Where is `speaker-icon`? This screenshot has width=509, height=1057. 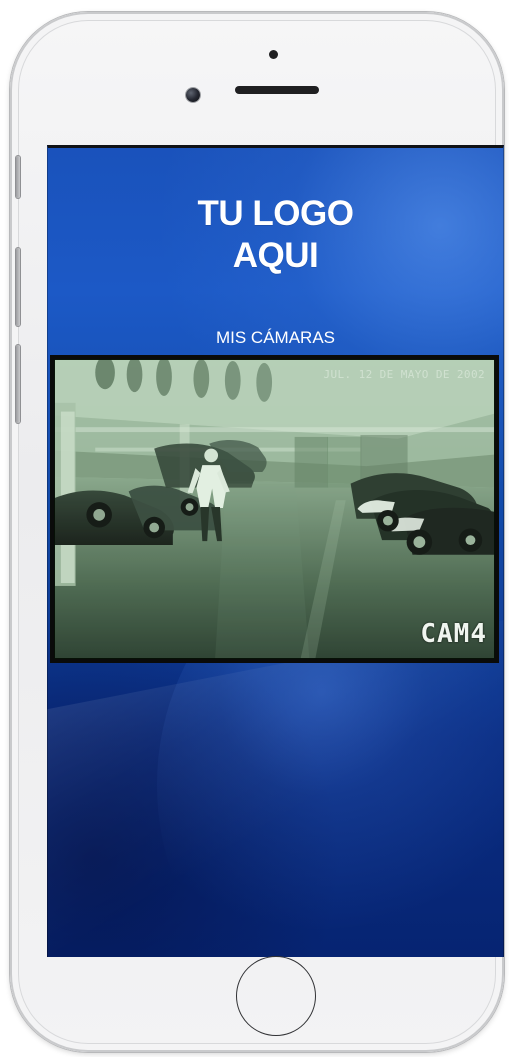 speaker-icon is located at coordinates (277, 90).